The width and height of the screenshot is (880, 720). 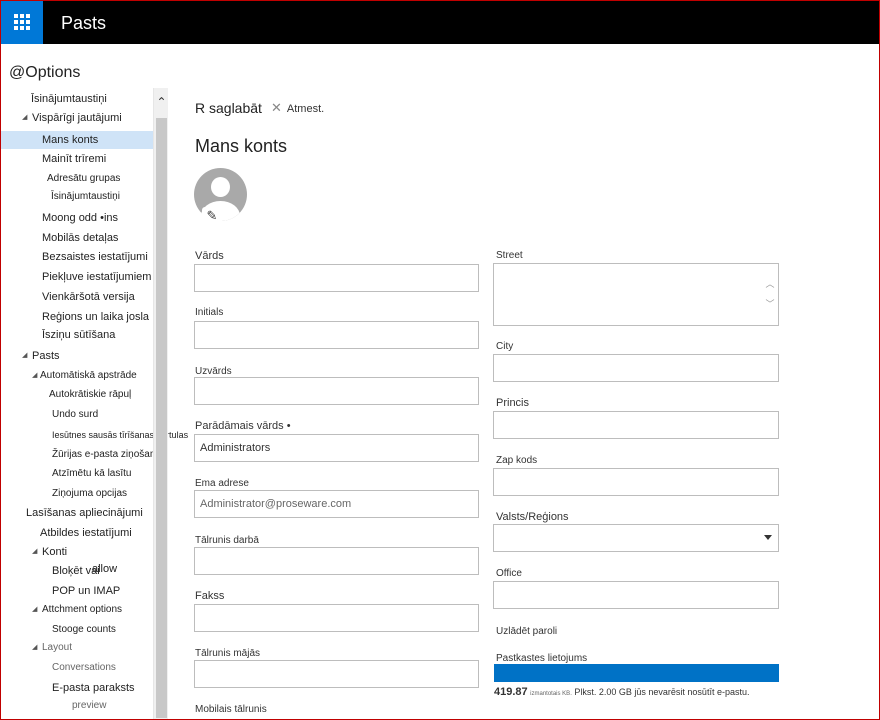 I want to click on office-input, so click(x=636, y=595).